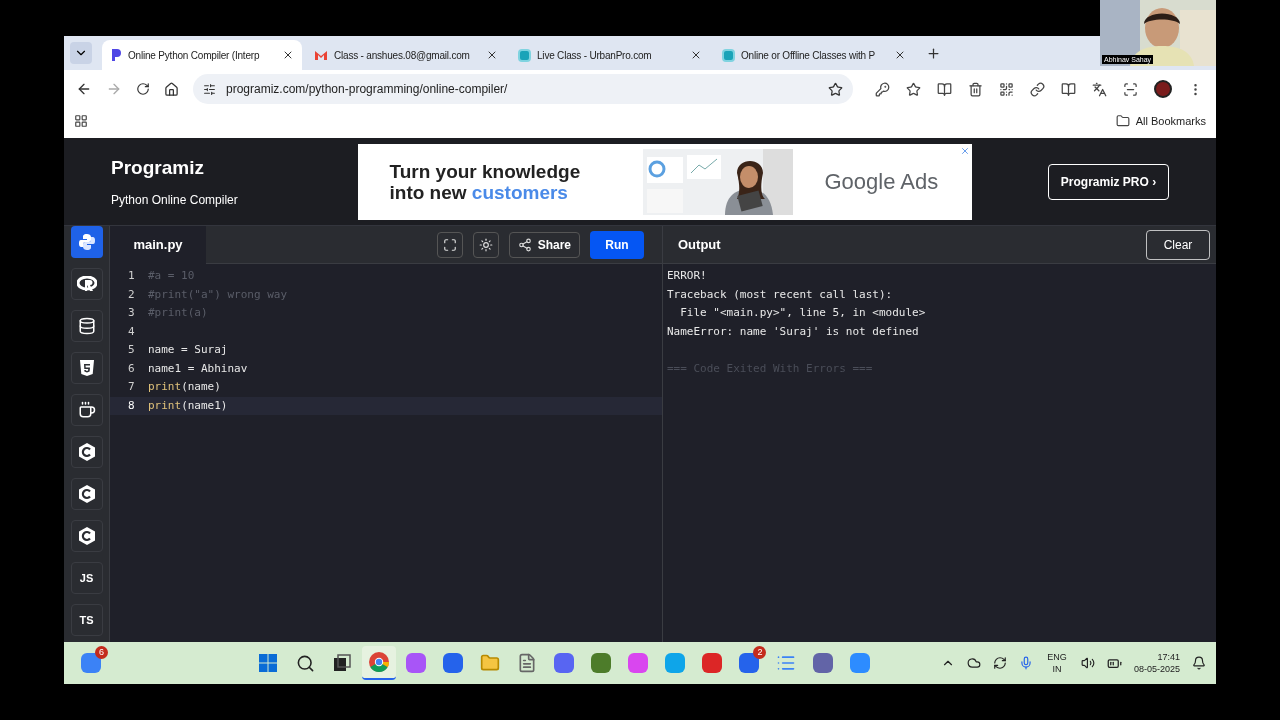  I want to click on back-icon, so click(84, 89).